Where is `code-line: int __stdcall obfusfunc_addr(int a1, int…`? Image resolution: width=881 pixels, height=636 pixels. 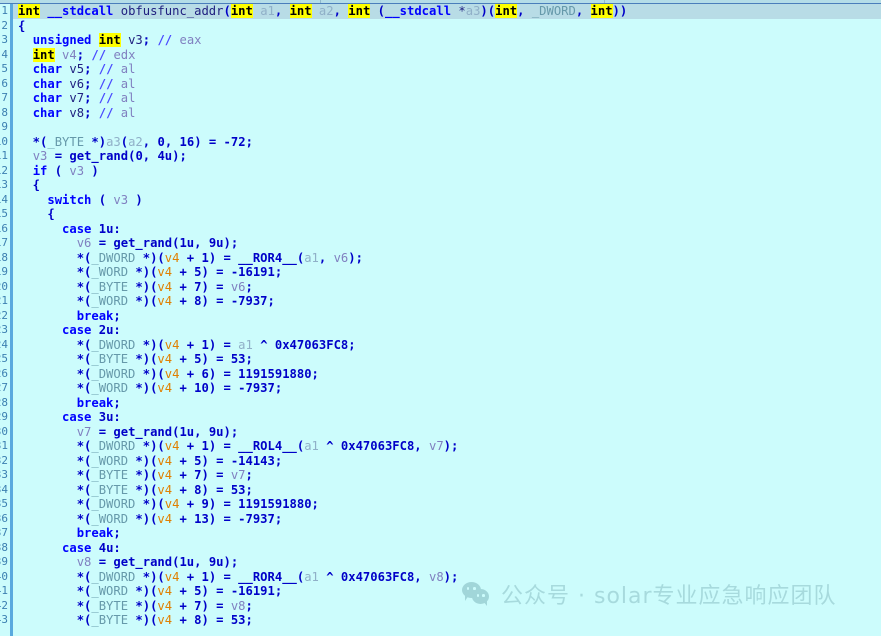
code-line: int __stdcall obfusfunc_addr(int a1, int… is located at coordinates (447, 11).